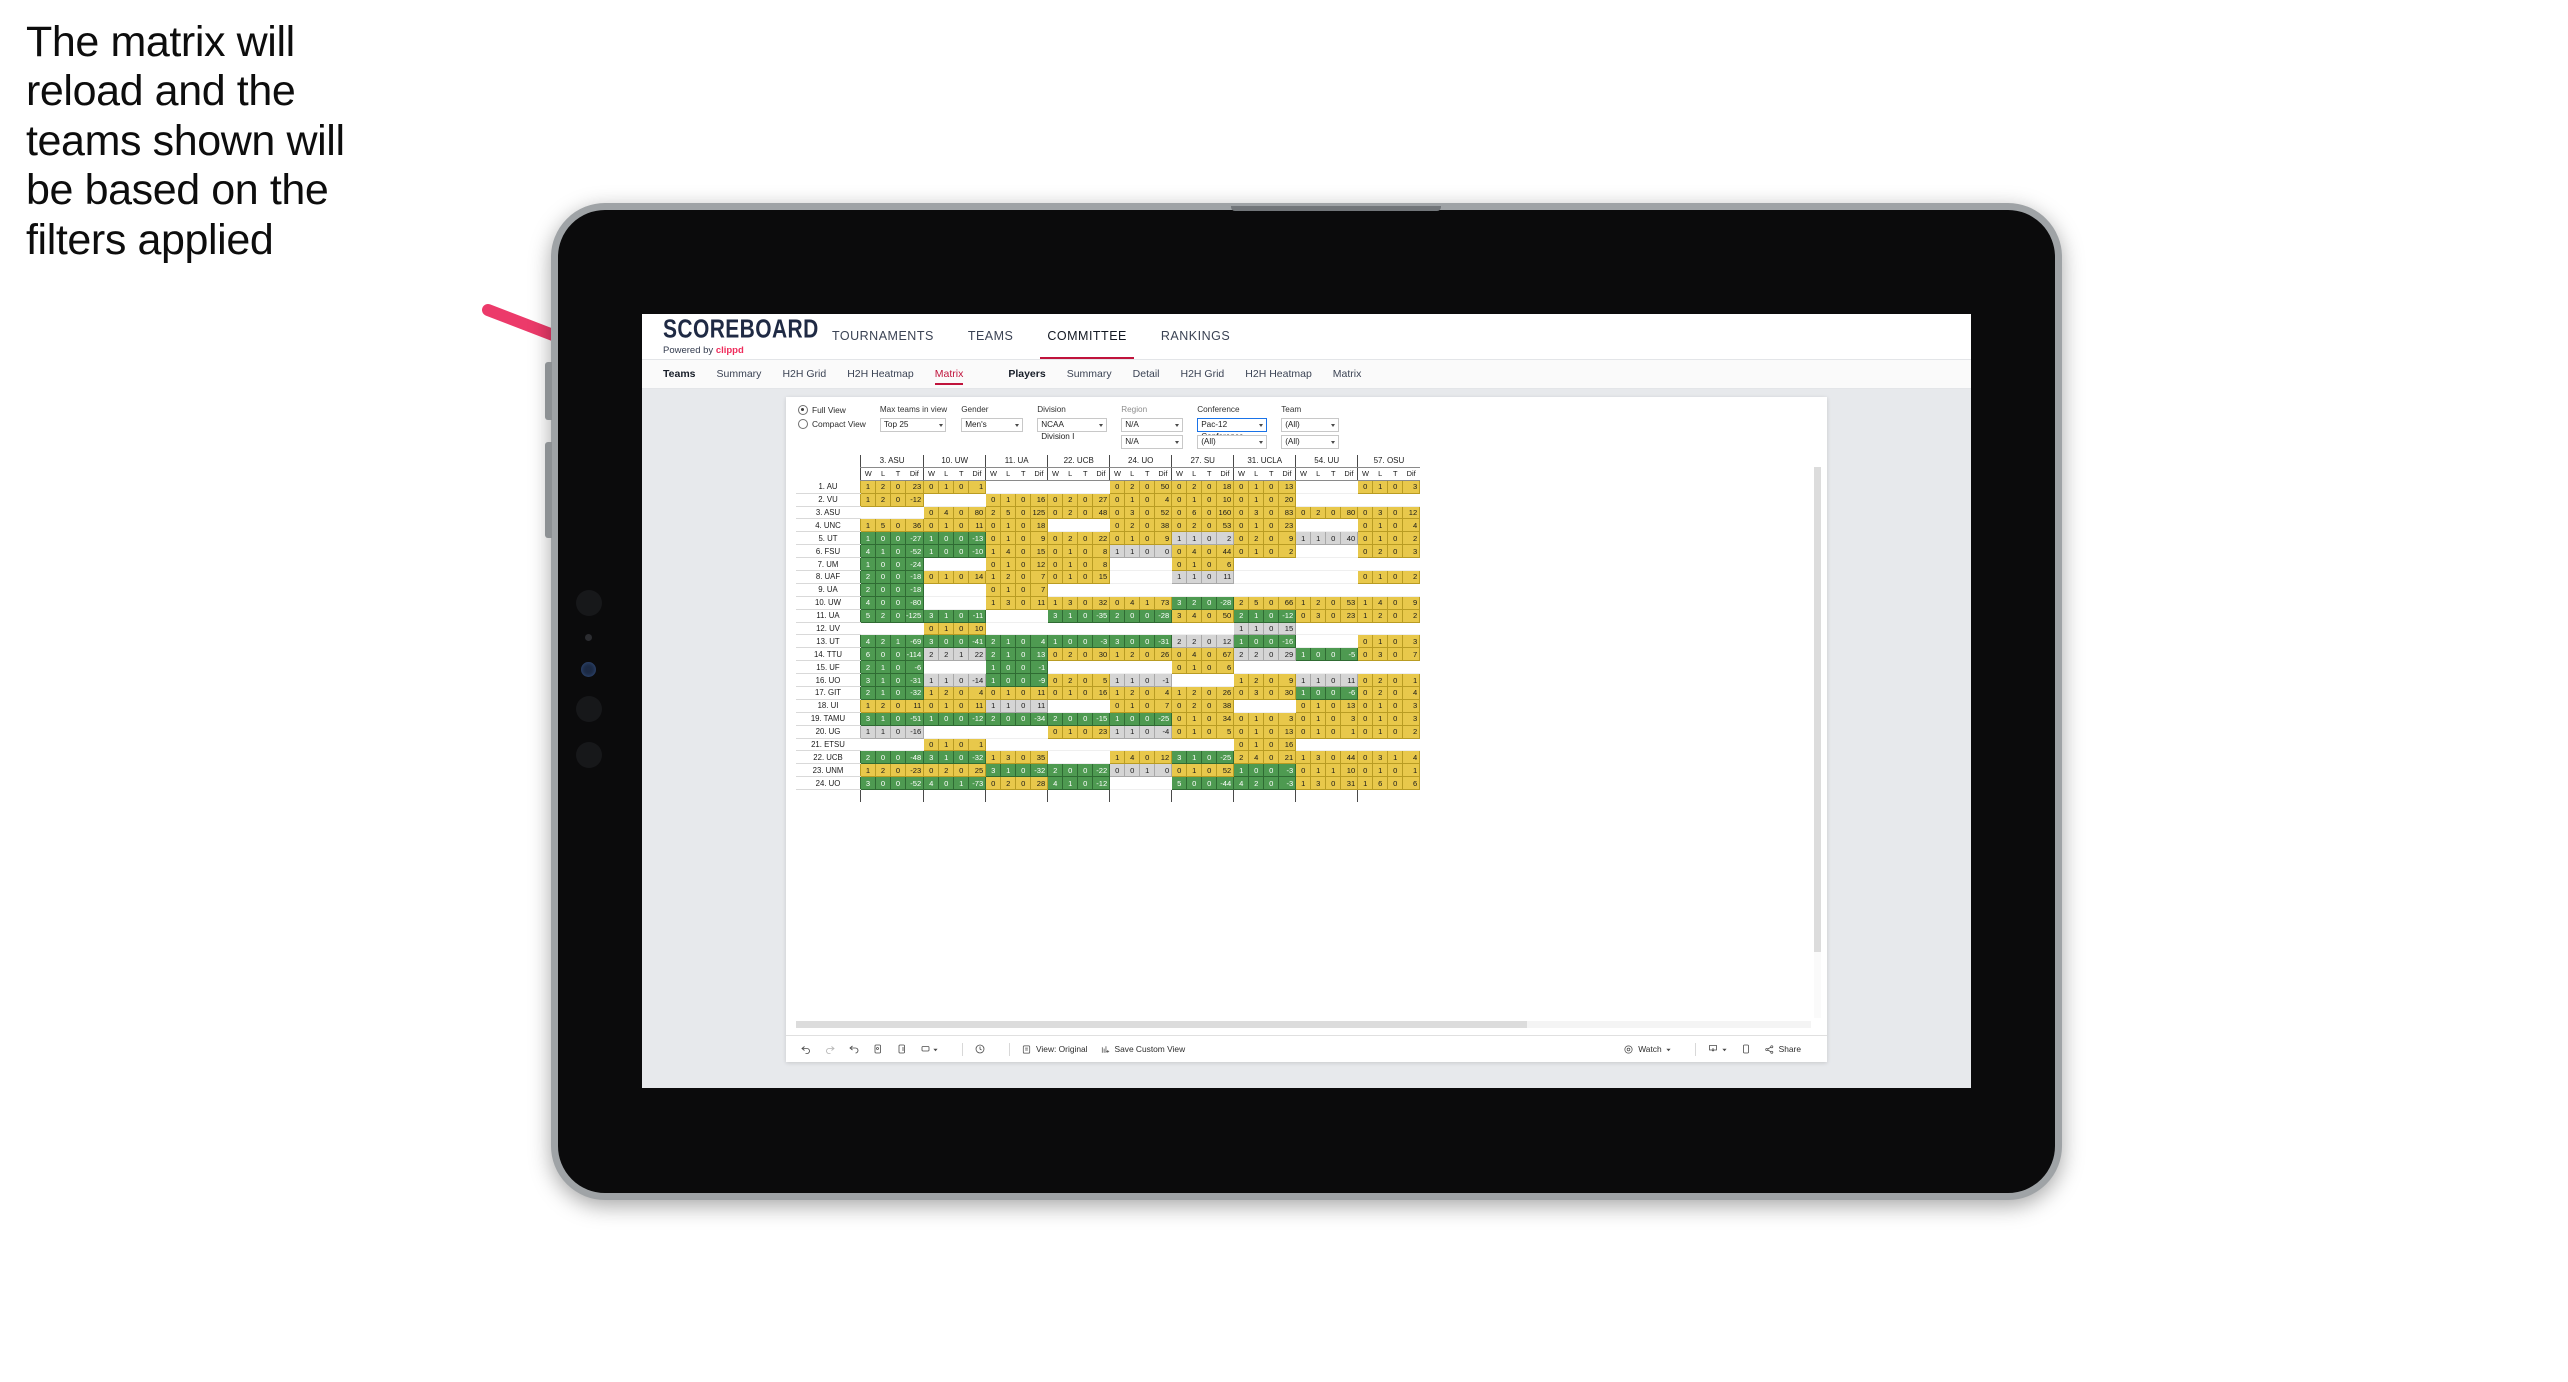 Image resolution: width=2568 pixels, height=1382 pixels. Describe the element at coordinates (1163, 654) in the screenshot. I see `matrix-cell: 26` at that location.